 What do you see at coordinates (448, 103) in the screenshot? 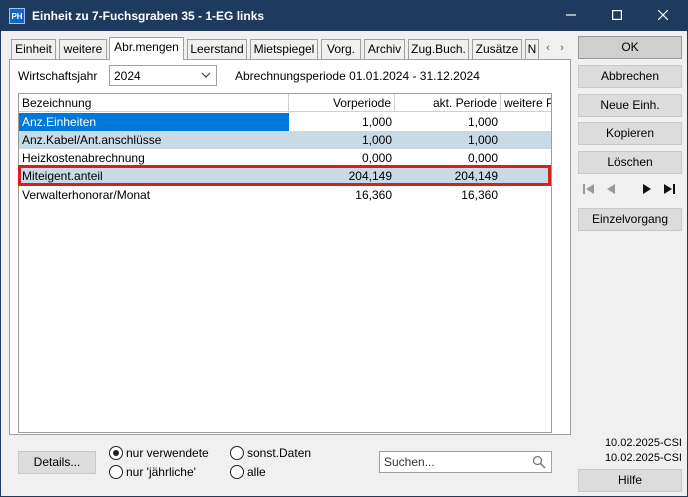
I see `column-header-akt-periode: akt. Periode` at bounding box center [448, 103].